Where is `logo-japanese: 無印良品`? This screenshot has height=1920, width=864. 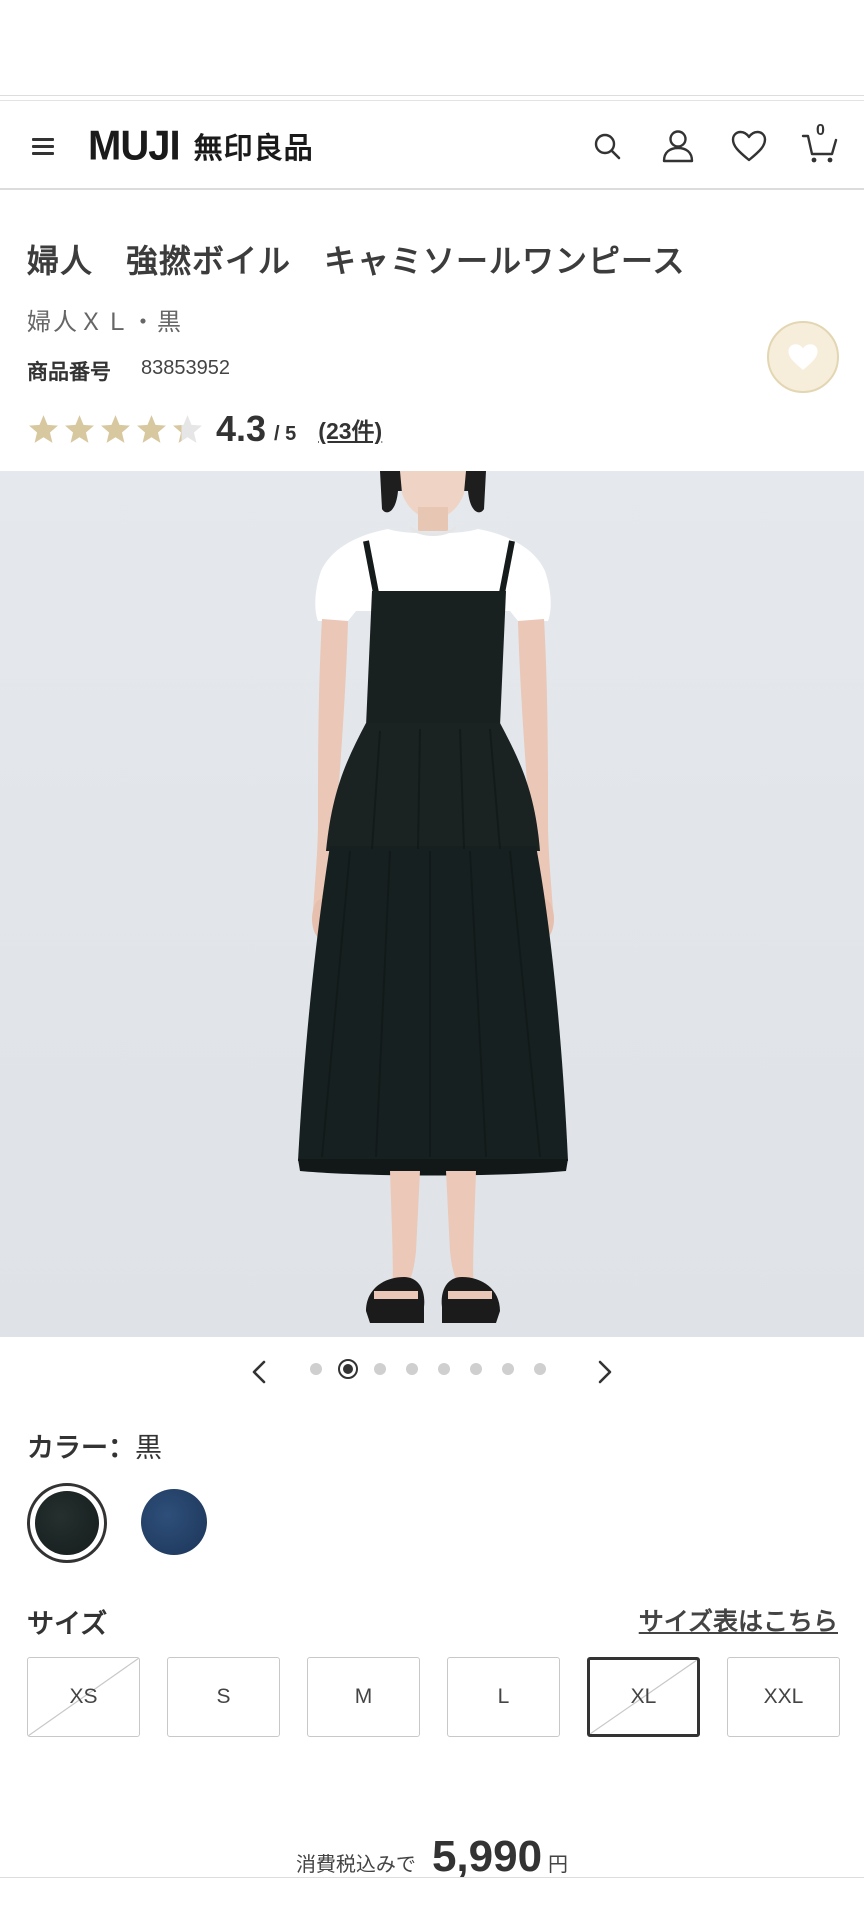 logo-japanese: 無印良品 is located at coordinates (253, 148).